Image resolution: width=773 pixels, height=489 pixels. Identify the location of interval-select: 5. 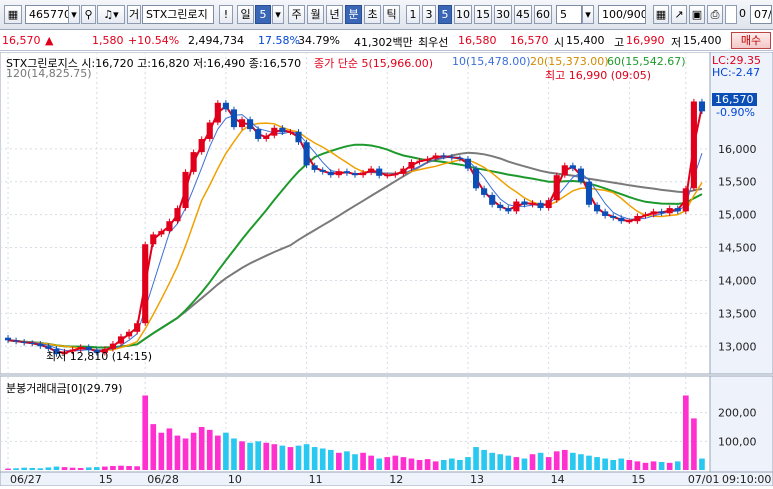
(569, 14).